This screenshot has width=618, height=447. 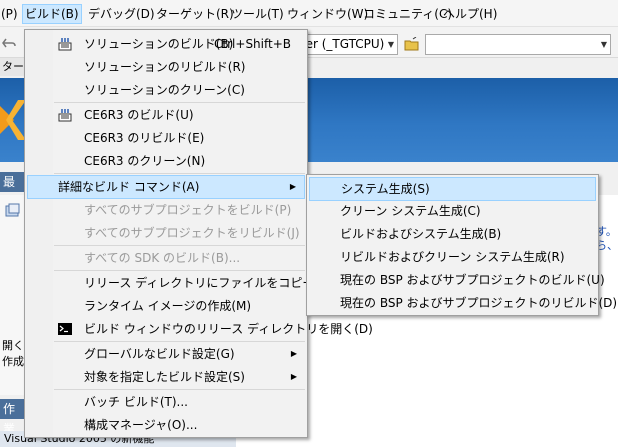 What do you see at coordinates (166, 187) in the screenshot?
I see `menu-item-advanced-build-commands: 詳細なビルド コマンド(A) ▶` at bounding box center [166, 187].